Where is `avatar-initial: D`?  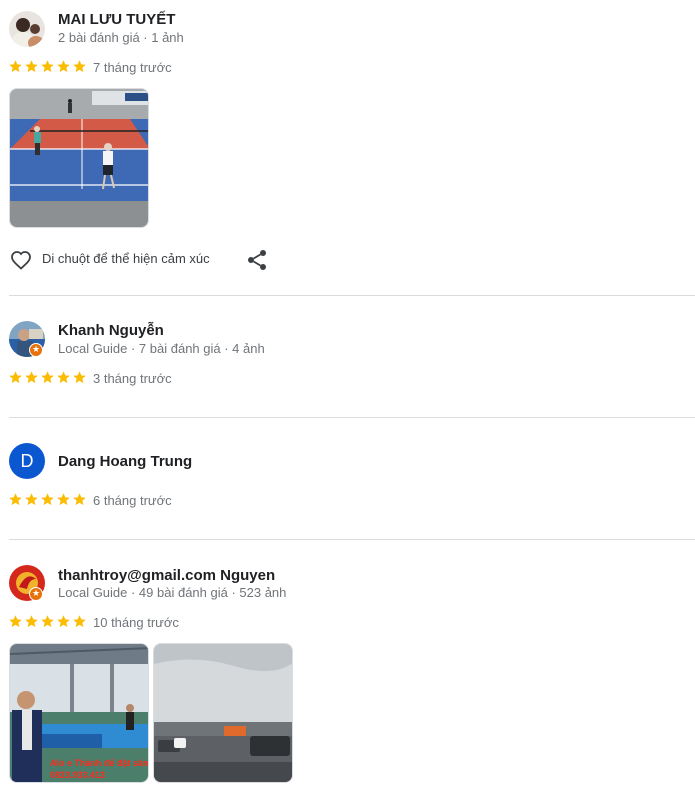 avatar-initial: D is located at coordinates (27, 461).